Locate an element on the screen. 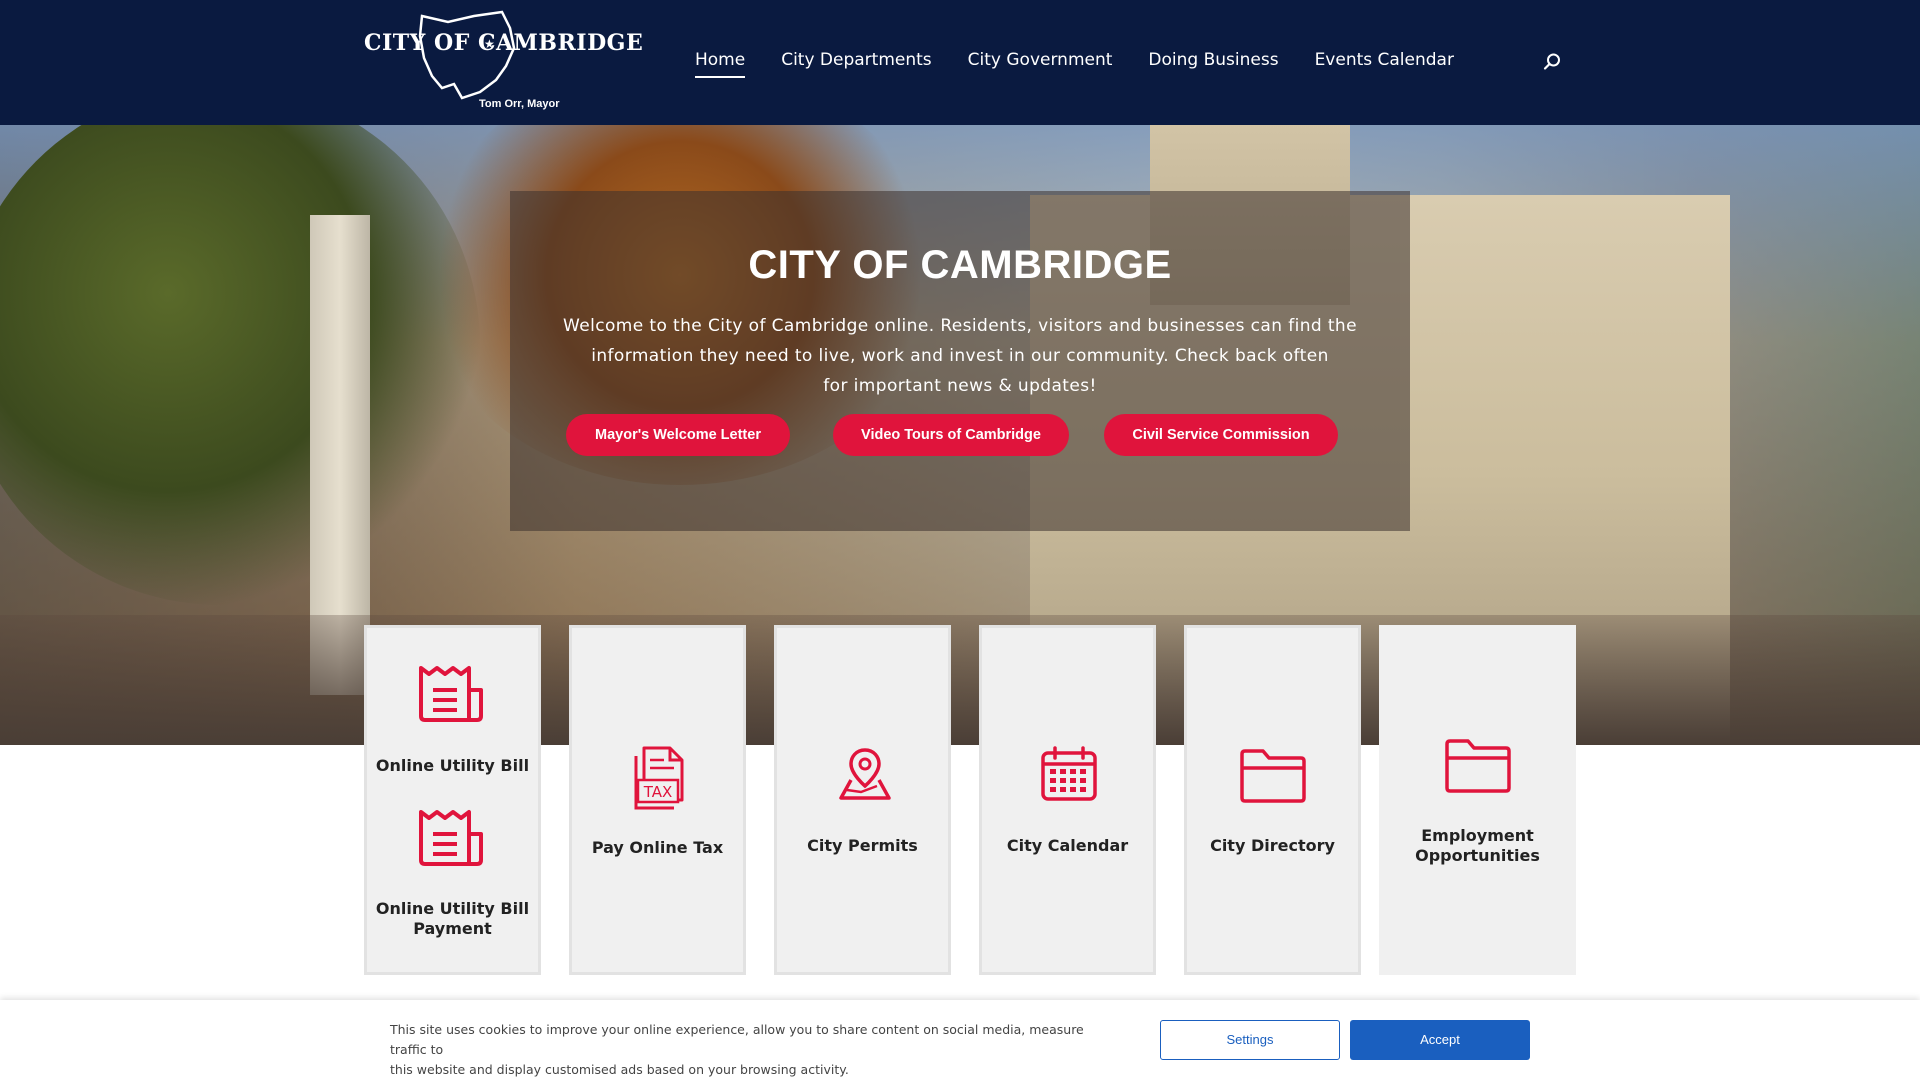 This screenshot has height=1080, width=1920. search-icon is located at coordinates (1552, 62).